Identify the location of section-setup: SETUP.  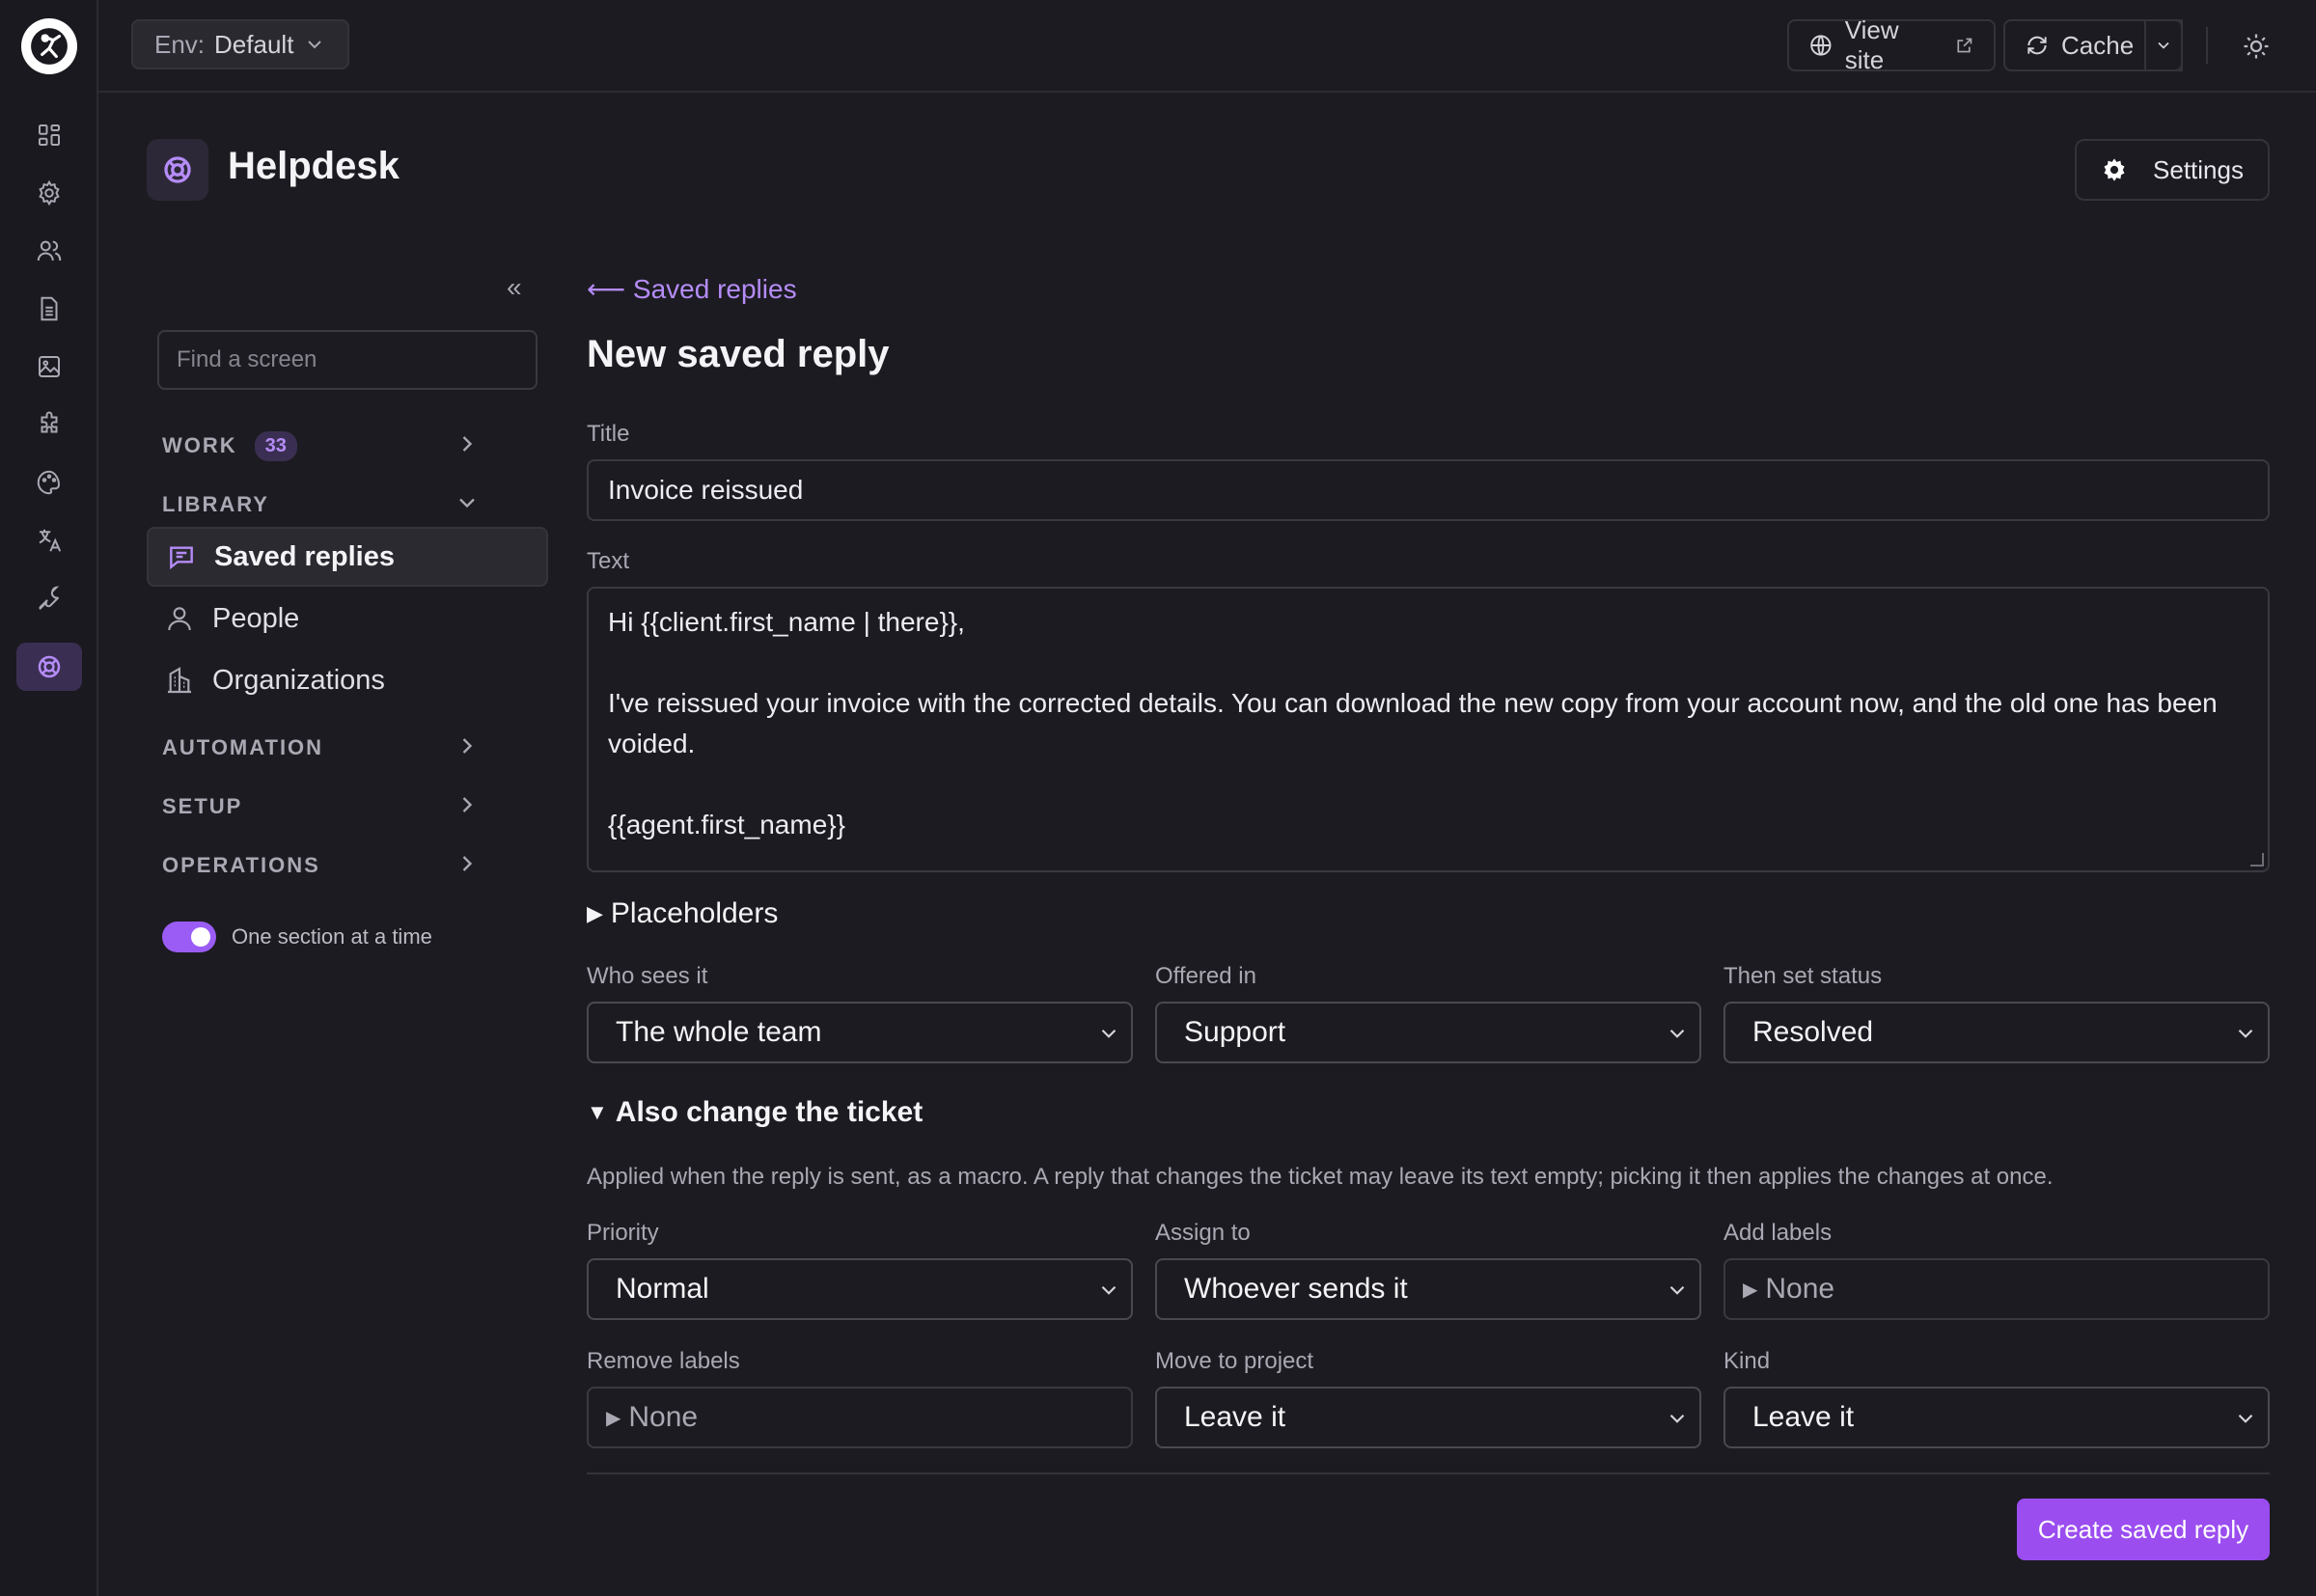
(321, 807).